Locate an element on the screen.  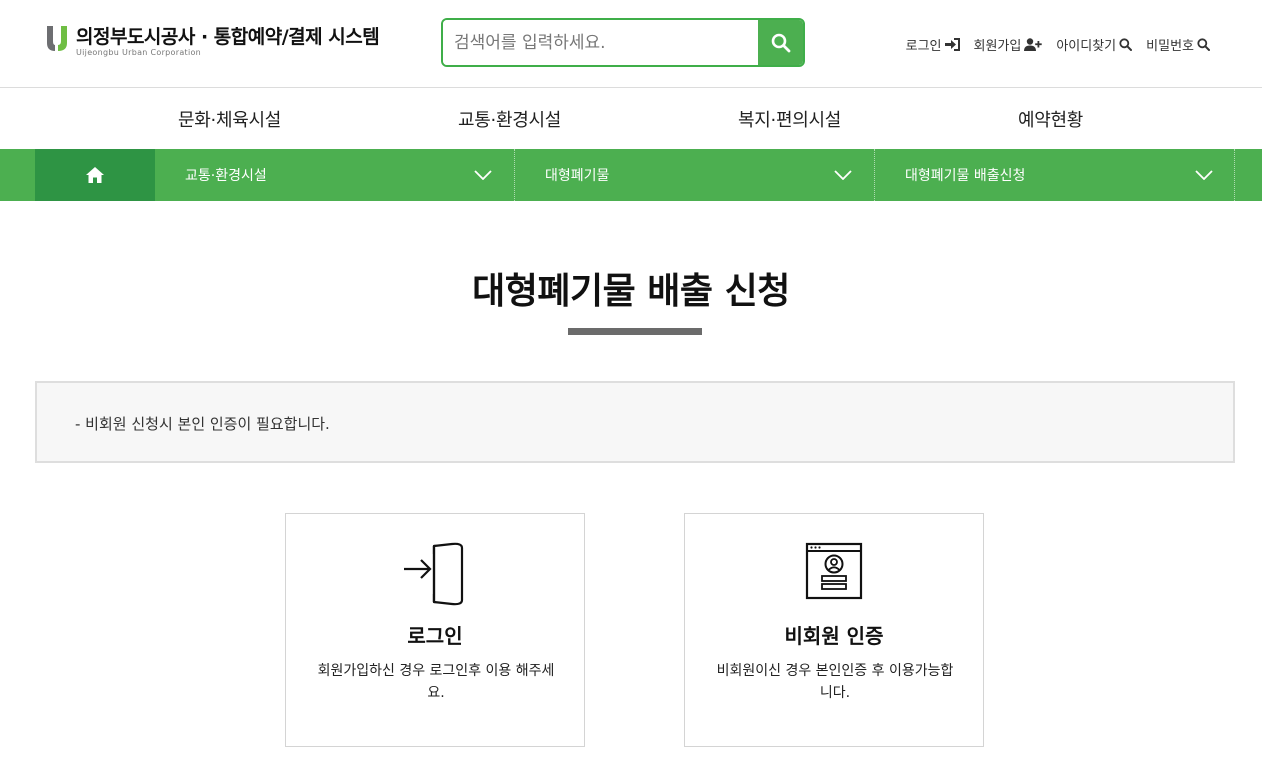
home-button is located at coordinates (95, 175).